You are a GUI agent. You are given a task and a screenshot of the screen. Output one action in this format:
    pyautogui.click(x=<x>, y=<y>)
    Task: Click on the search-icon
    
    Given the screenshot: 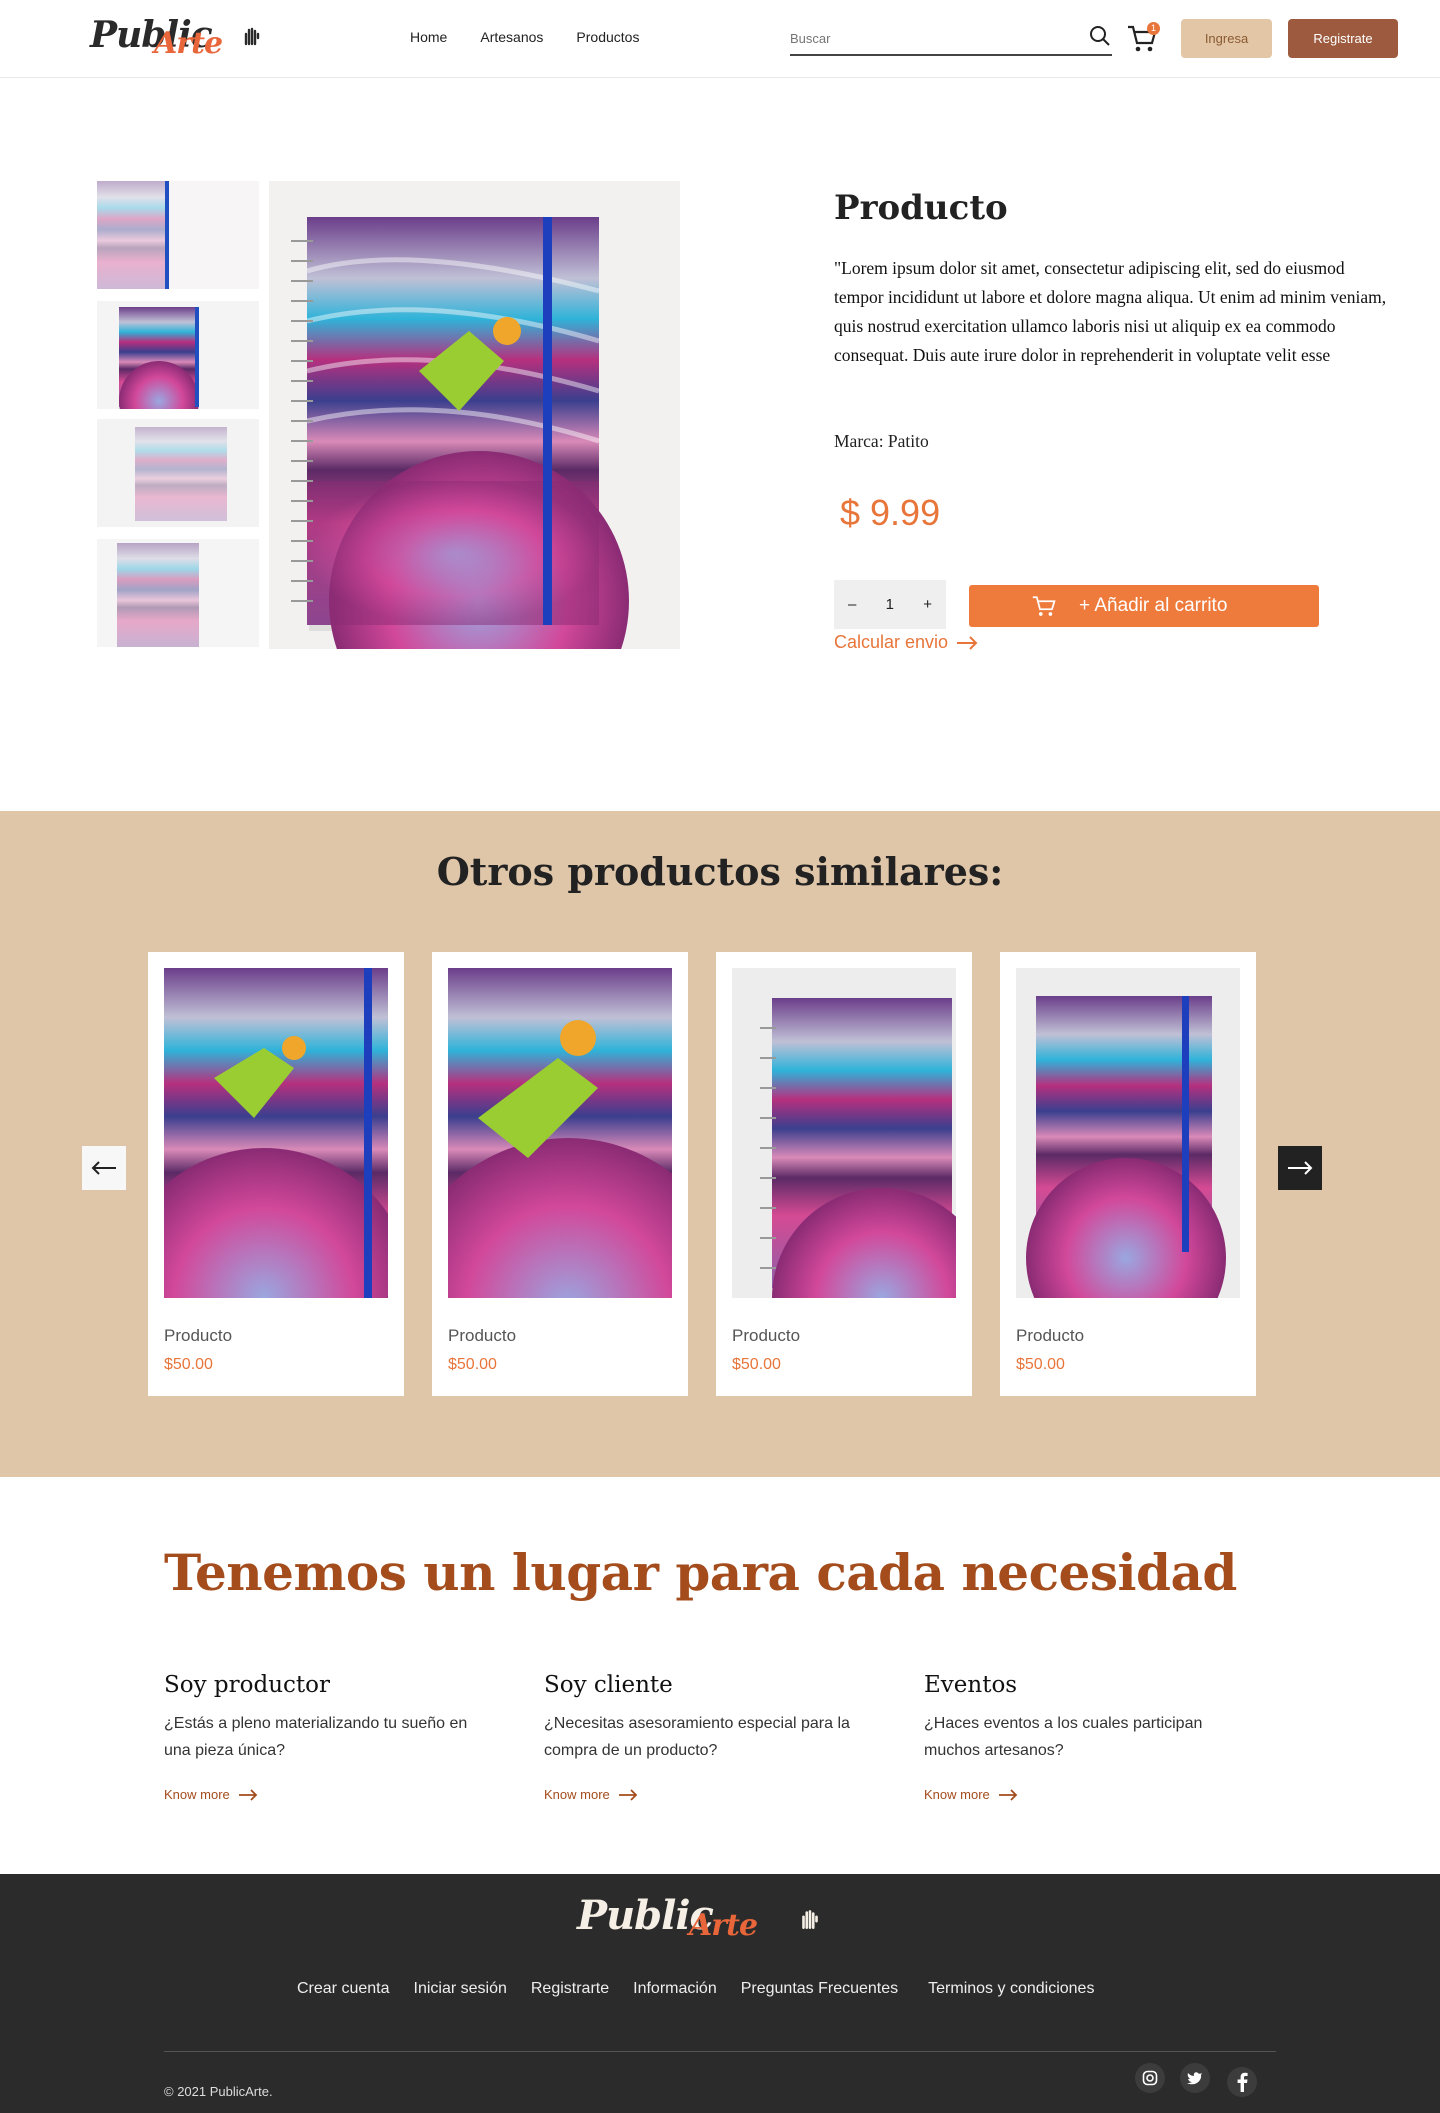 What is the action you would take?
    pyautogui.click(x=1100, y=36)
    